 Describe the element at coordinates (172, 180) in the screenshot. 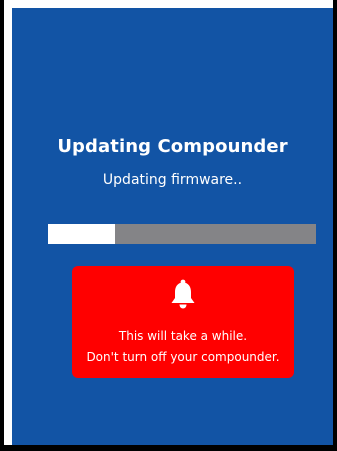

I see `status-text: Updating firmware..` at that location.